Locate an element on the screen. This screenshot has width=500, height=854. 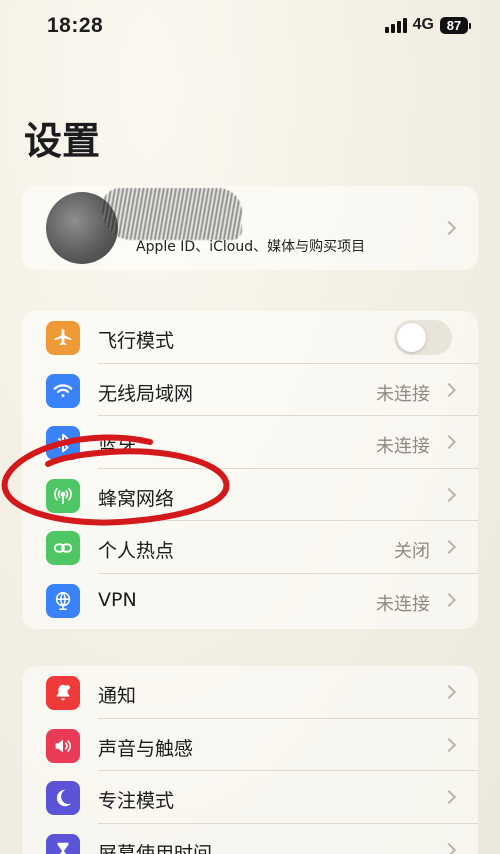
sound-icon is located at coordinates (63, 745).